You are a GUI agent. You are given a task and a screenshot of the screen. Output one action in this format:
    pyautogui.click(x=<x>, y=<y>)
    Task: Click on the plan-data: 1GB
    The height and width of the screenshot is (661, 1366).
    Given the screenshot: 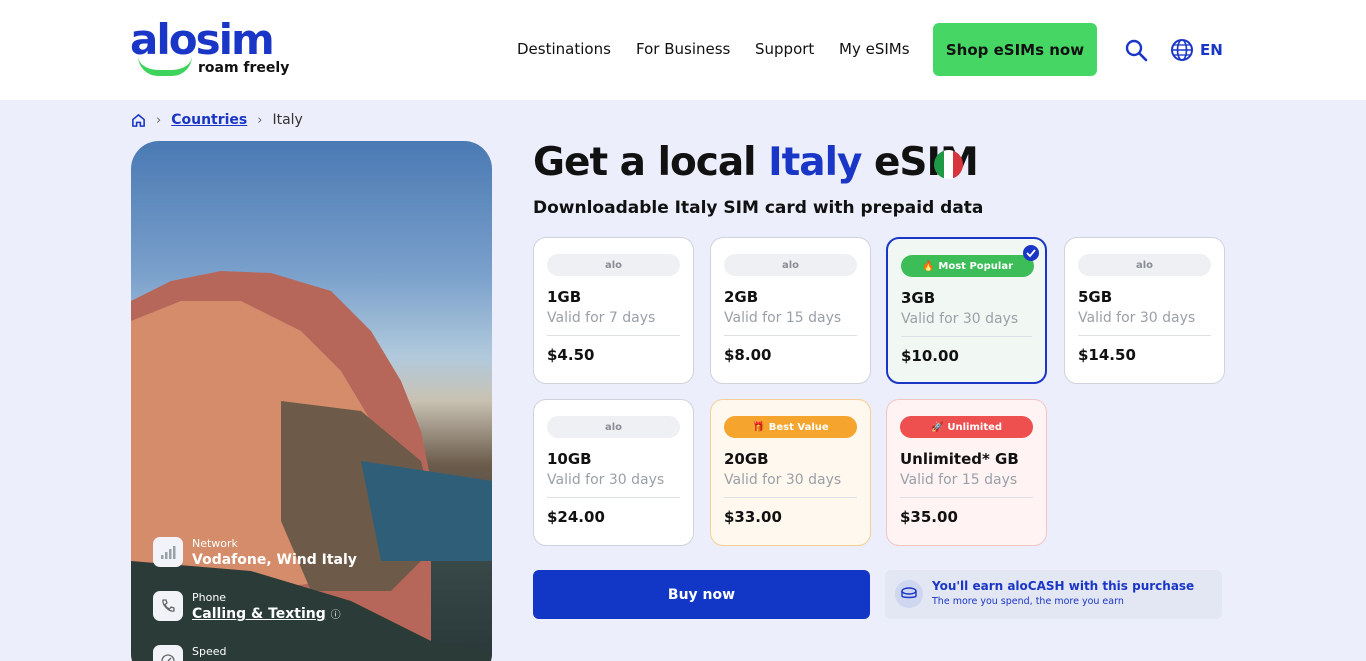 What is the action you would take?
    pyautogui.click(x=564, y=297)
    